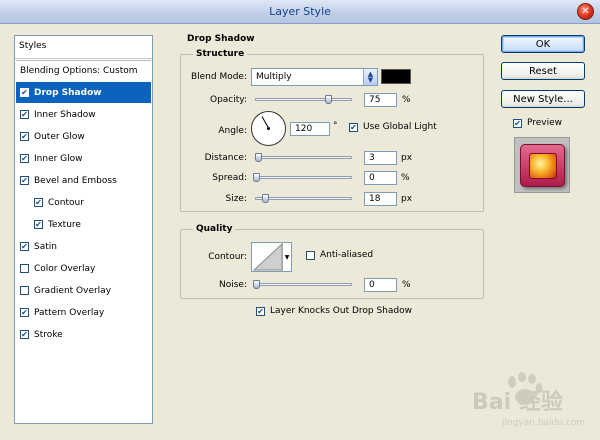  I want to click on styles-item-blending-options-custom: Blending Options: Custom, so click(83, 70).